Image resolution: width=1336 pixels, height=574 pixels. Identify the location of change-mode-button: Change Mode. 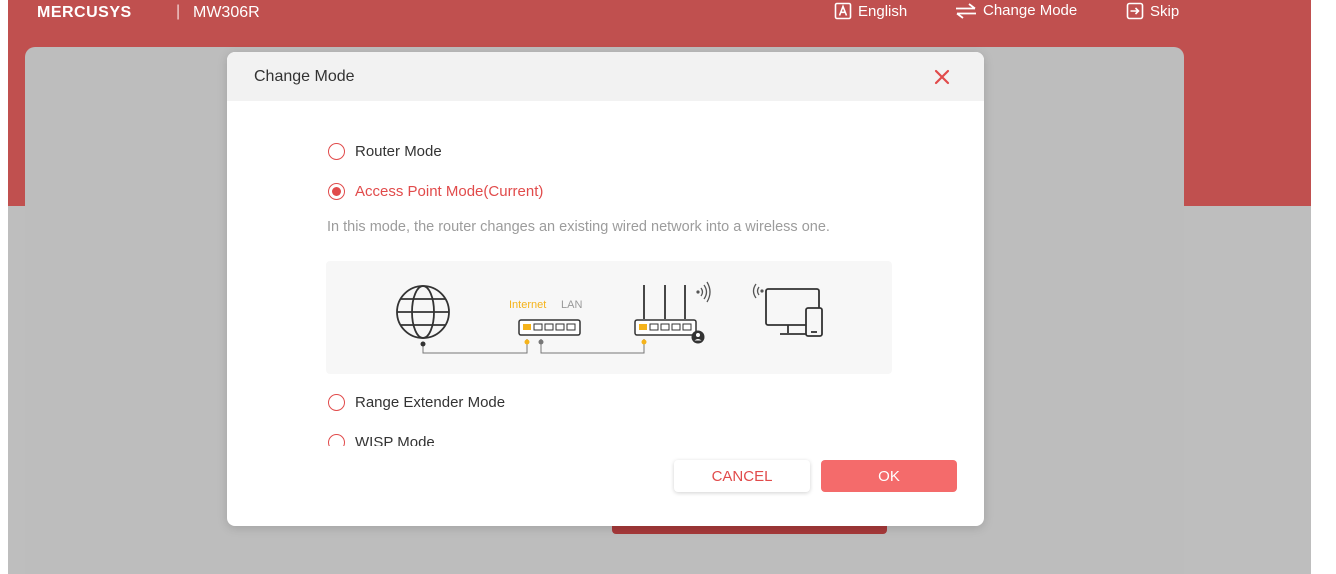
(1016, 10).